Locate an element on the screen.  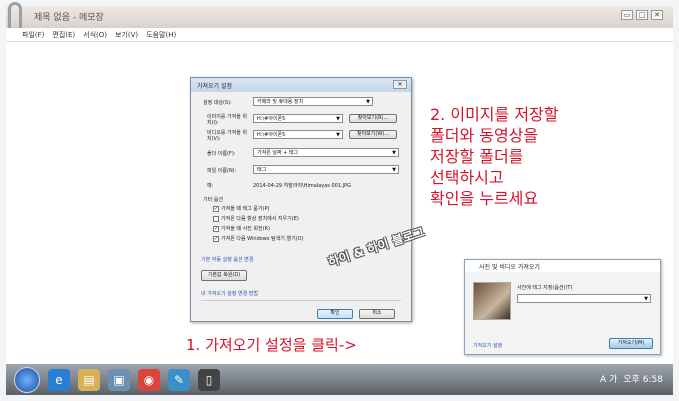
how-to-change-link: 내 가져오기 설정 변경 방법 is located at coordinates (229, 293).